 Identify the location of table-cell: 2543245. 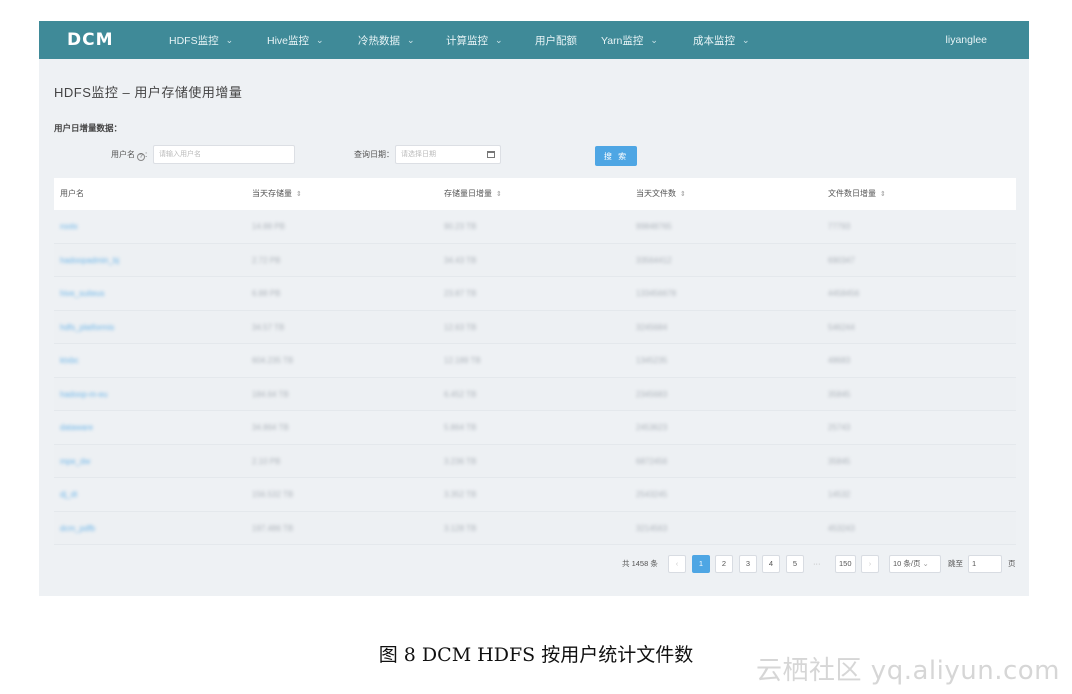
(652, 494).